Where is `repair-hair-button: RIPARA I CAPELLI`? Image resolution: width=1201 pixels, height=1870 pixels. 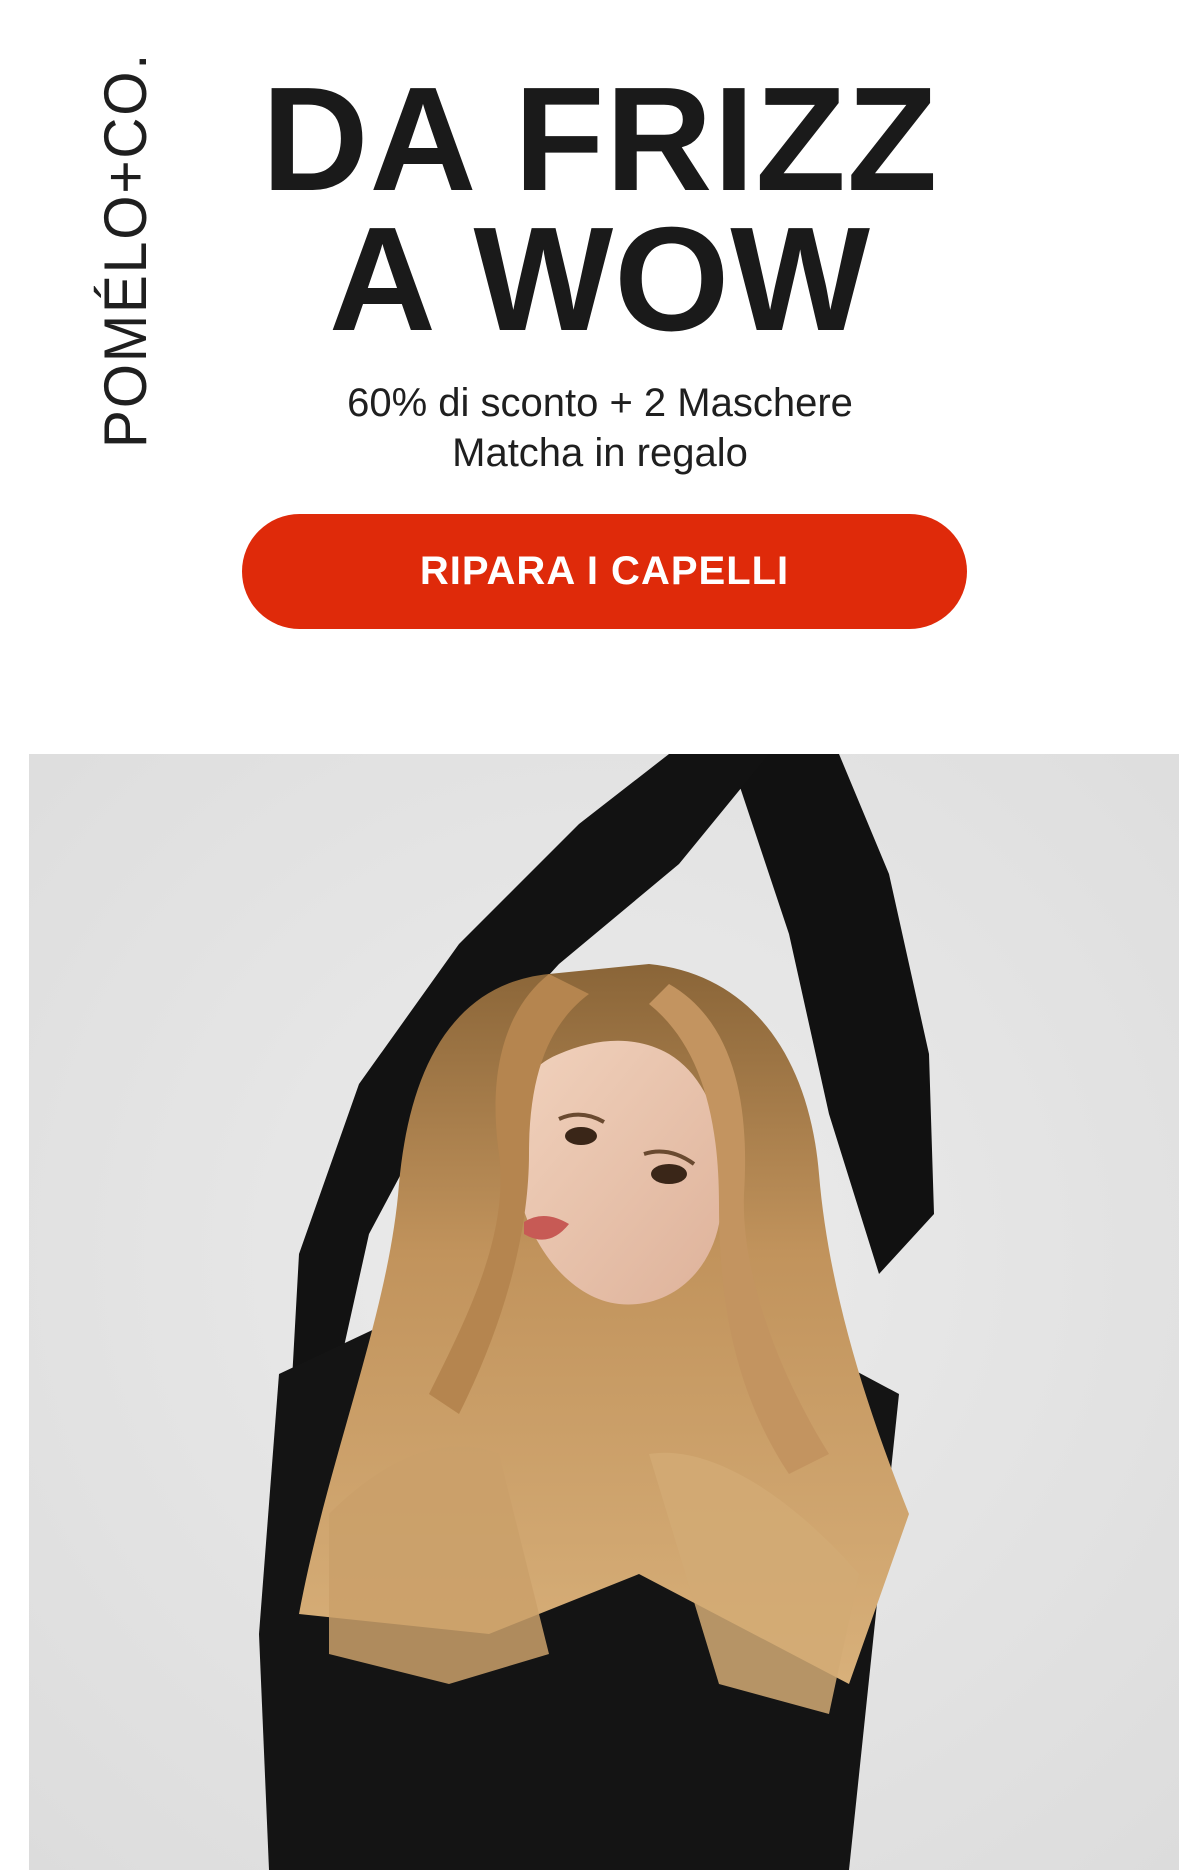 repair-hair-button: RIPARA I CAPELLI is located at coordinates (604, 571).